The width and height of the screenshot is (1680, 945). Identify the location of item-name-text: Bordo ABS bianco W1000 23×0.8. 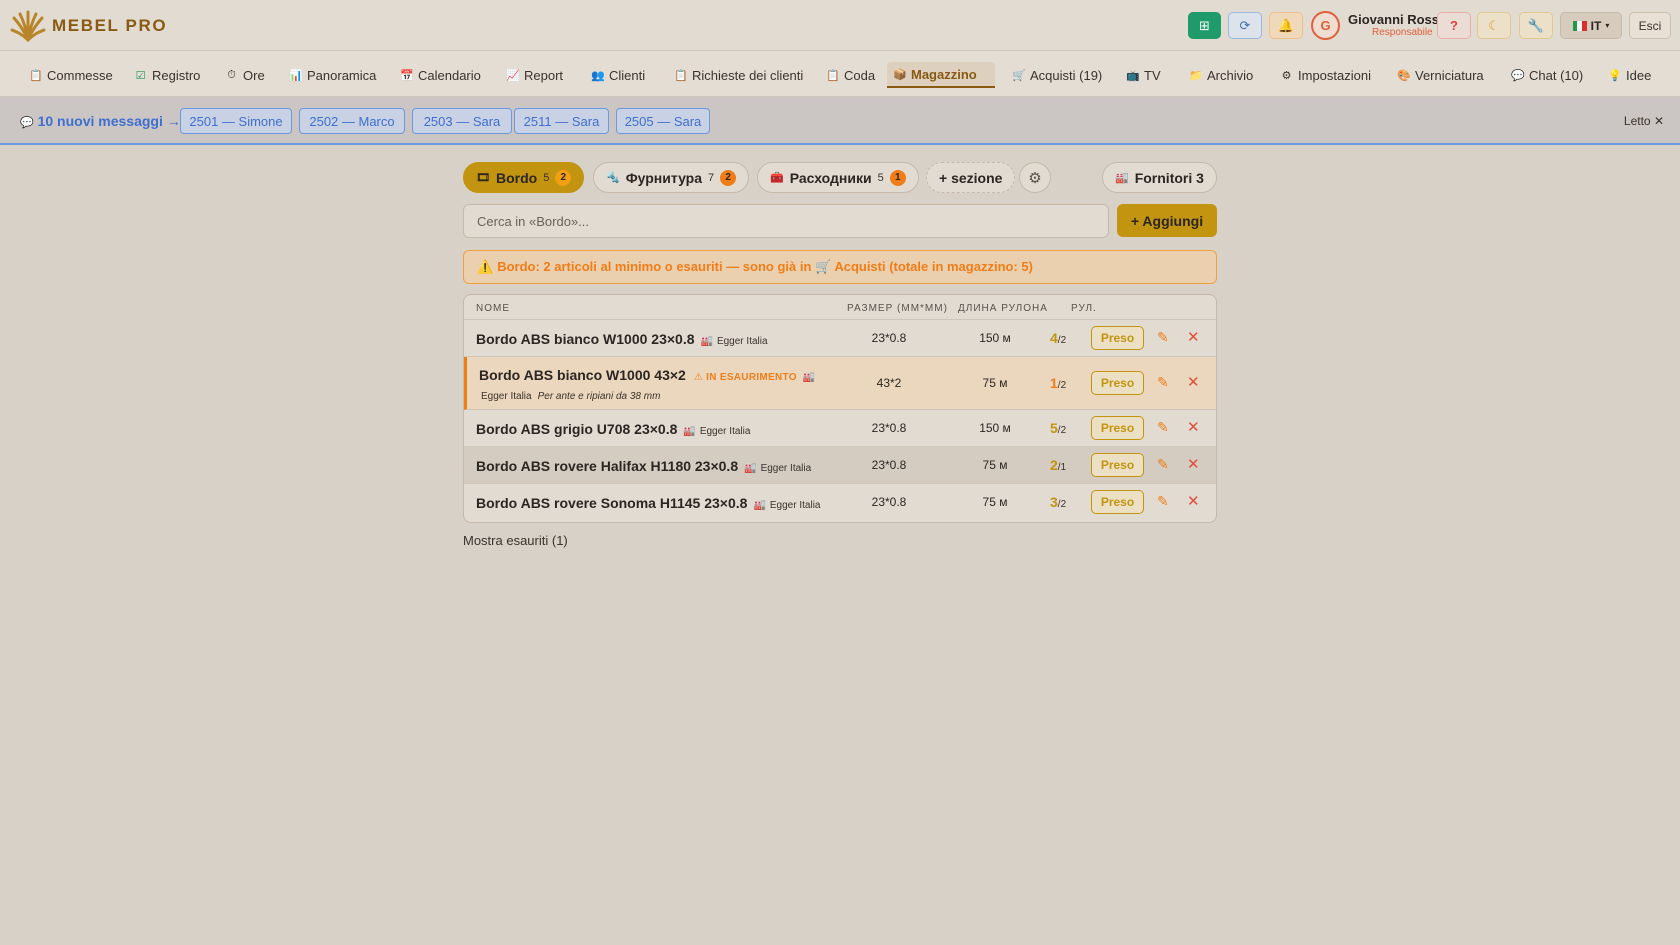
(585, 339).